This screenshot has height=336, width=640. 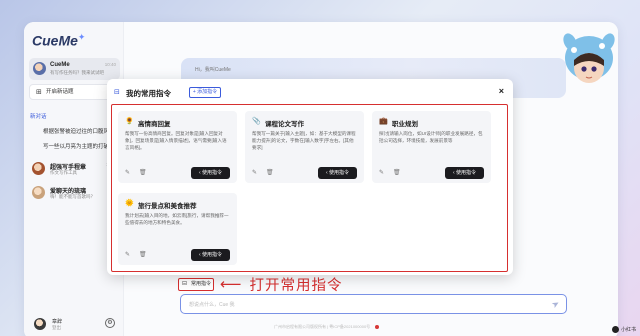 I want to click on card-title: 高情商回复, so click(x=154, y=124).